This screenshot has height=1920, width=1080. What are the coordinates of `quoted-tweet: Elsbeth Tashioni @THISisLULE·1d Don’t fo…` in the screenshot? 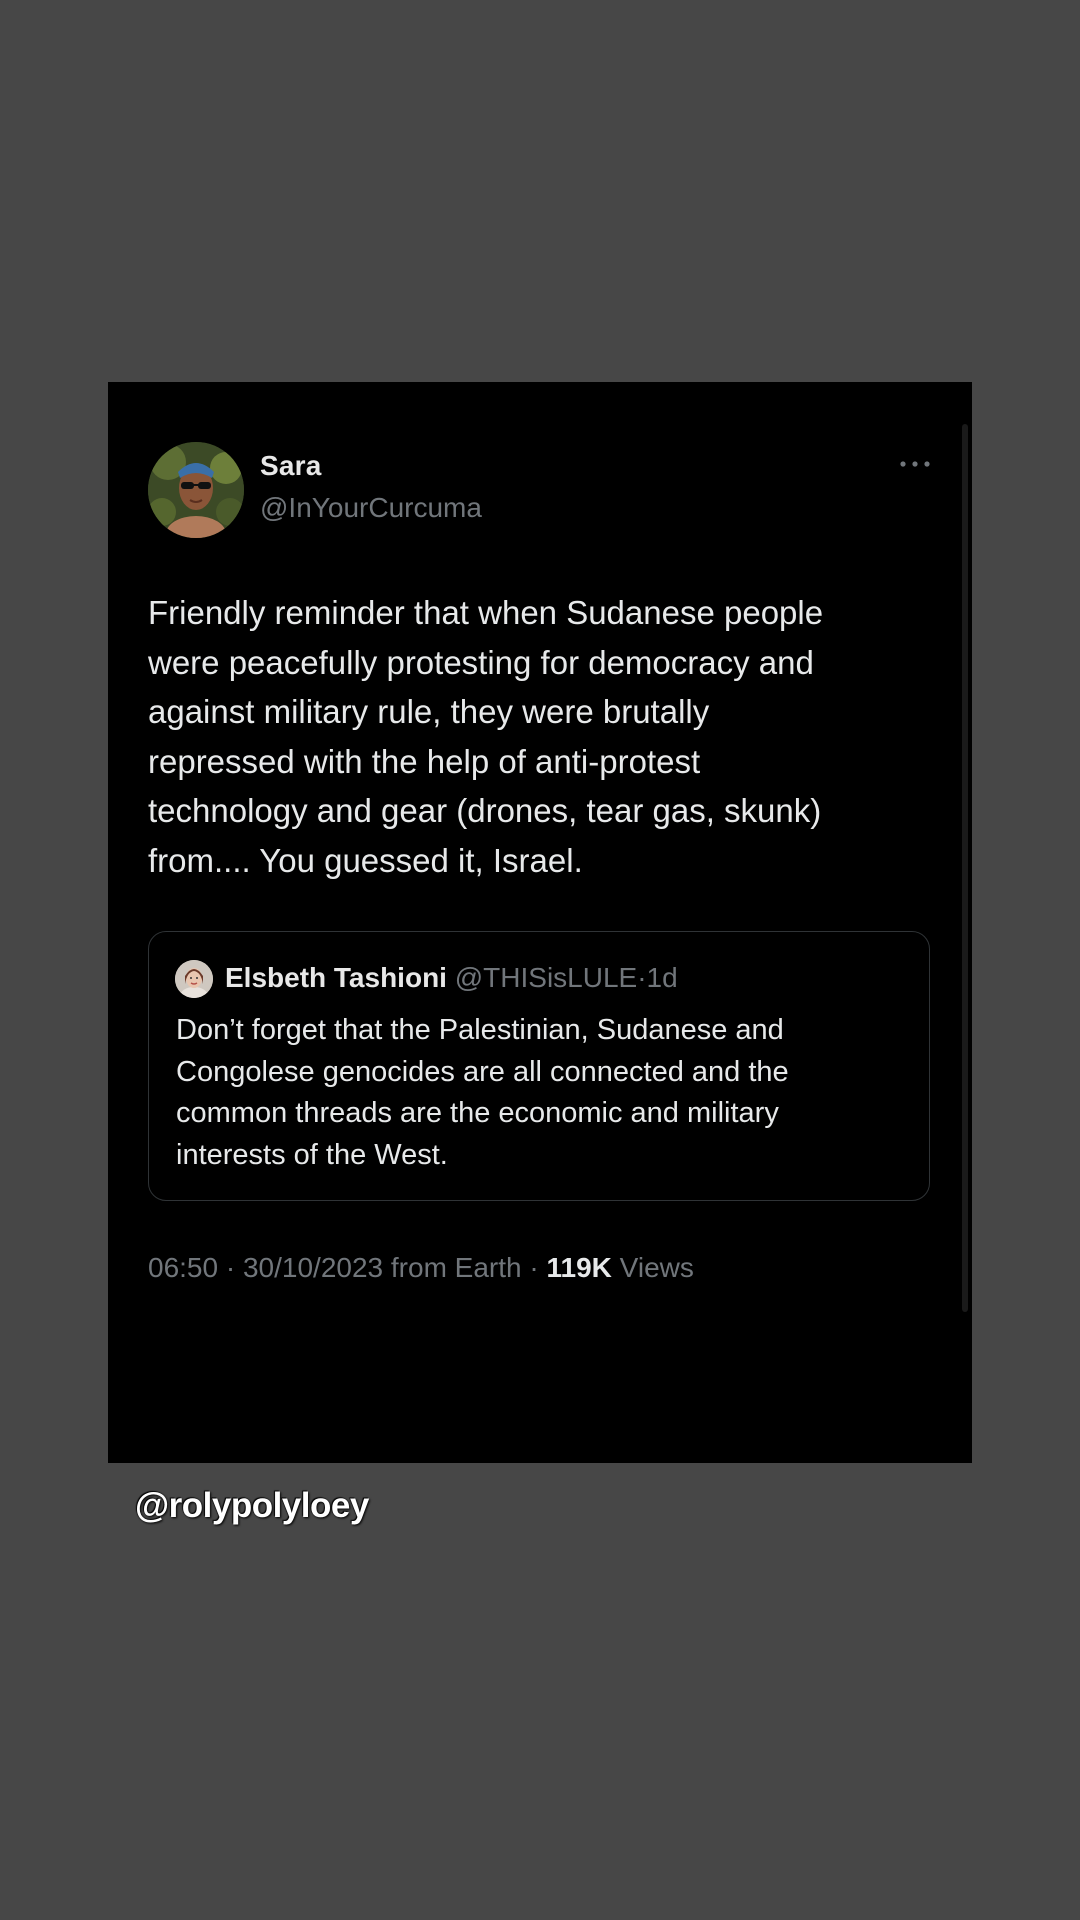 It's located at (539, 1066).